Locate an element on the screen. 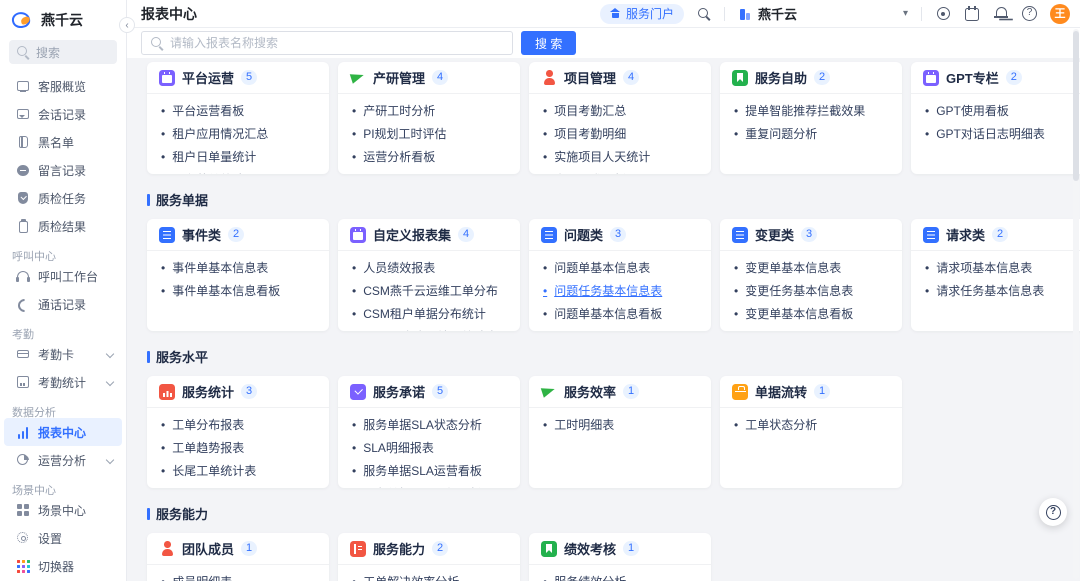  card-row: 团队成员 1 成员明细表 服务能力 2 工单解决效率分析 绩效考核 1 服务绩效分析 is located at coordinates (613, 557).